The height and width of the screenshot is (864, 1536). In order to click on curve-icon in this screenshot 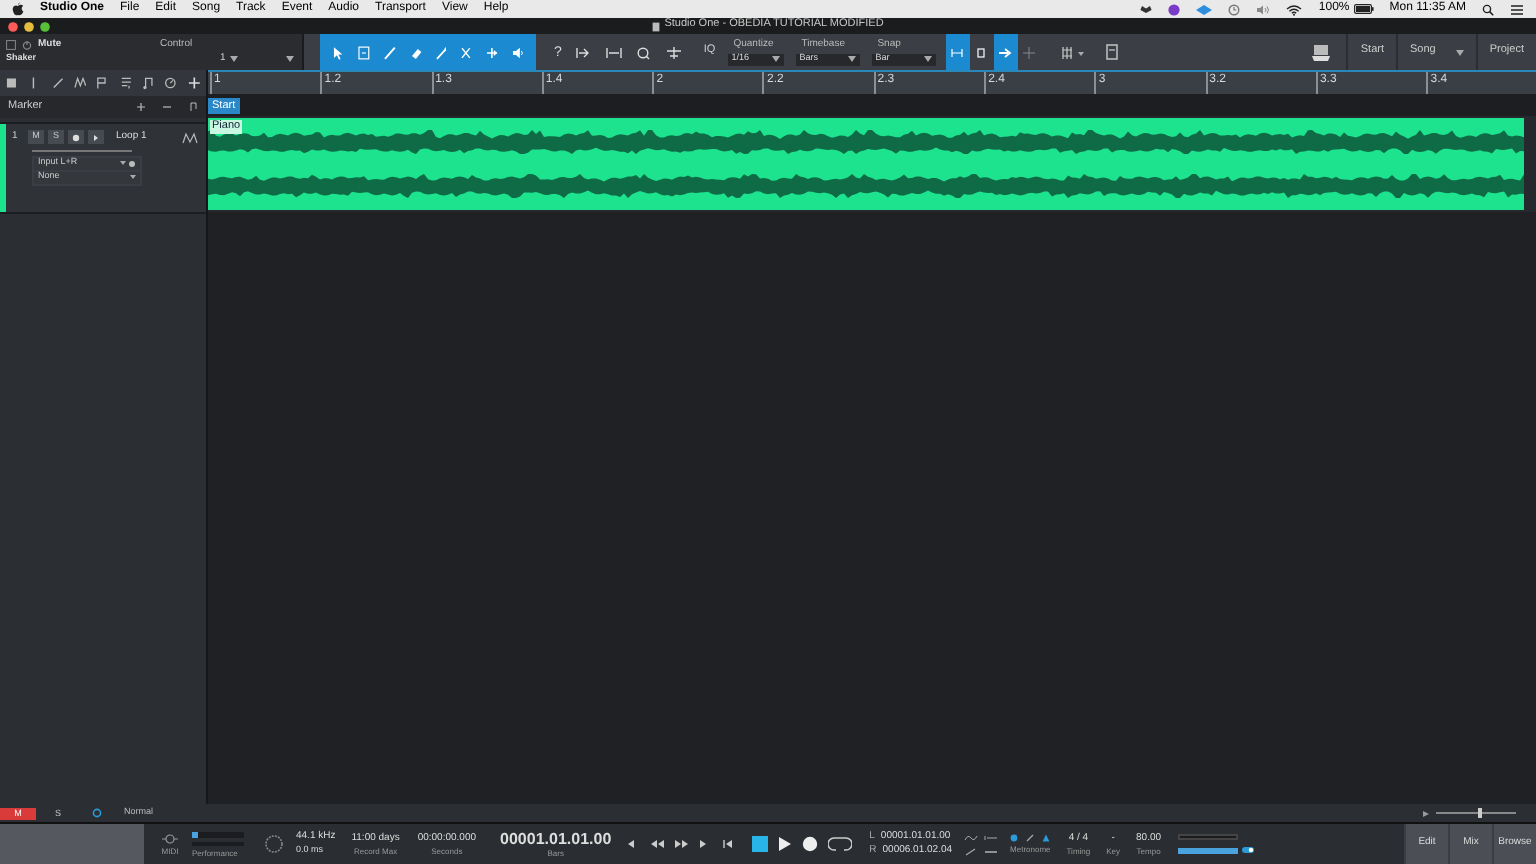, I will do `click(971, 837)`.